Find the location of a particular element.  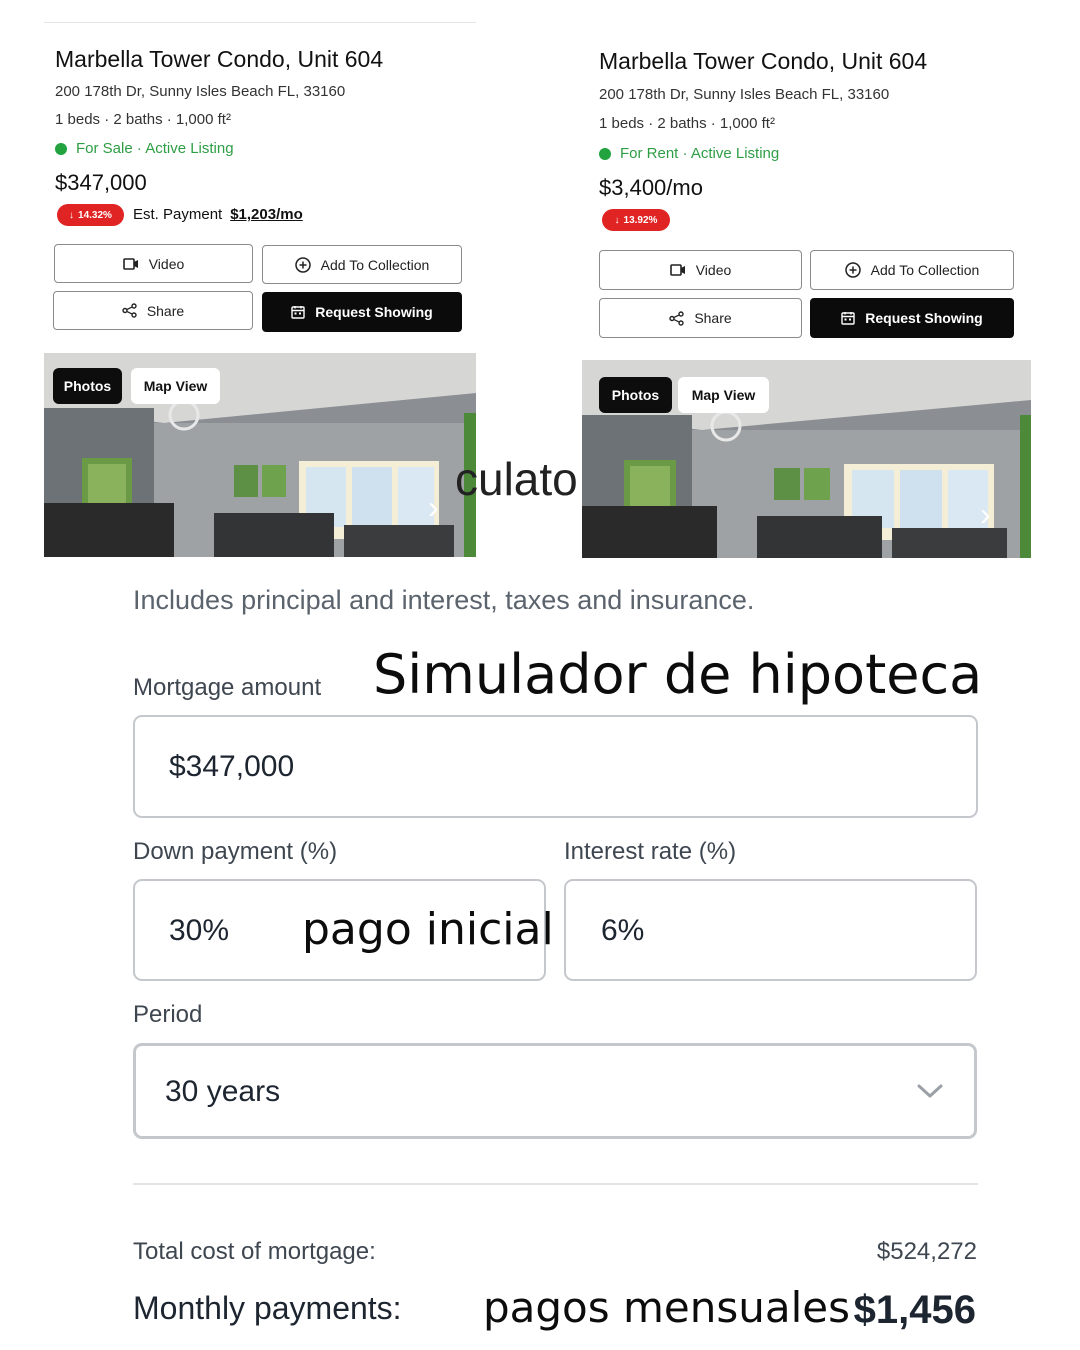

listing-price: $3,400/mo is located at coordinates (651, 187).